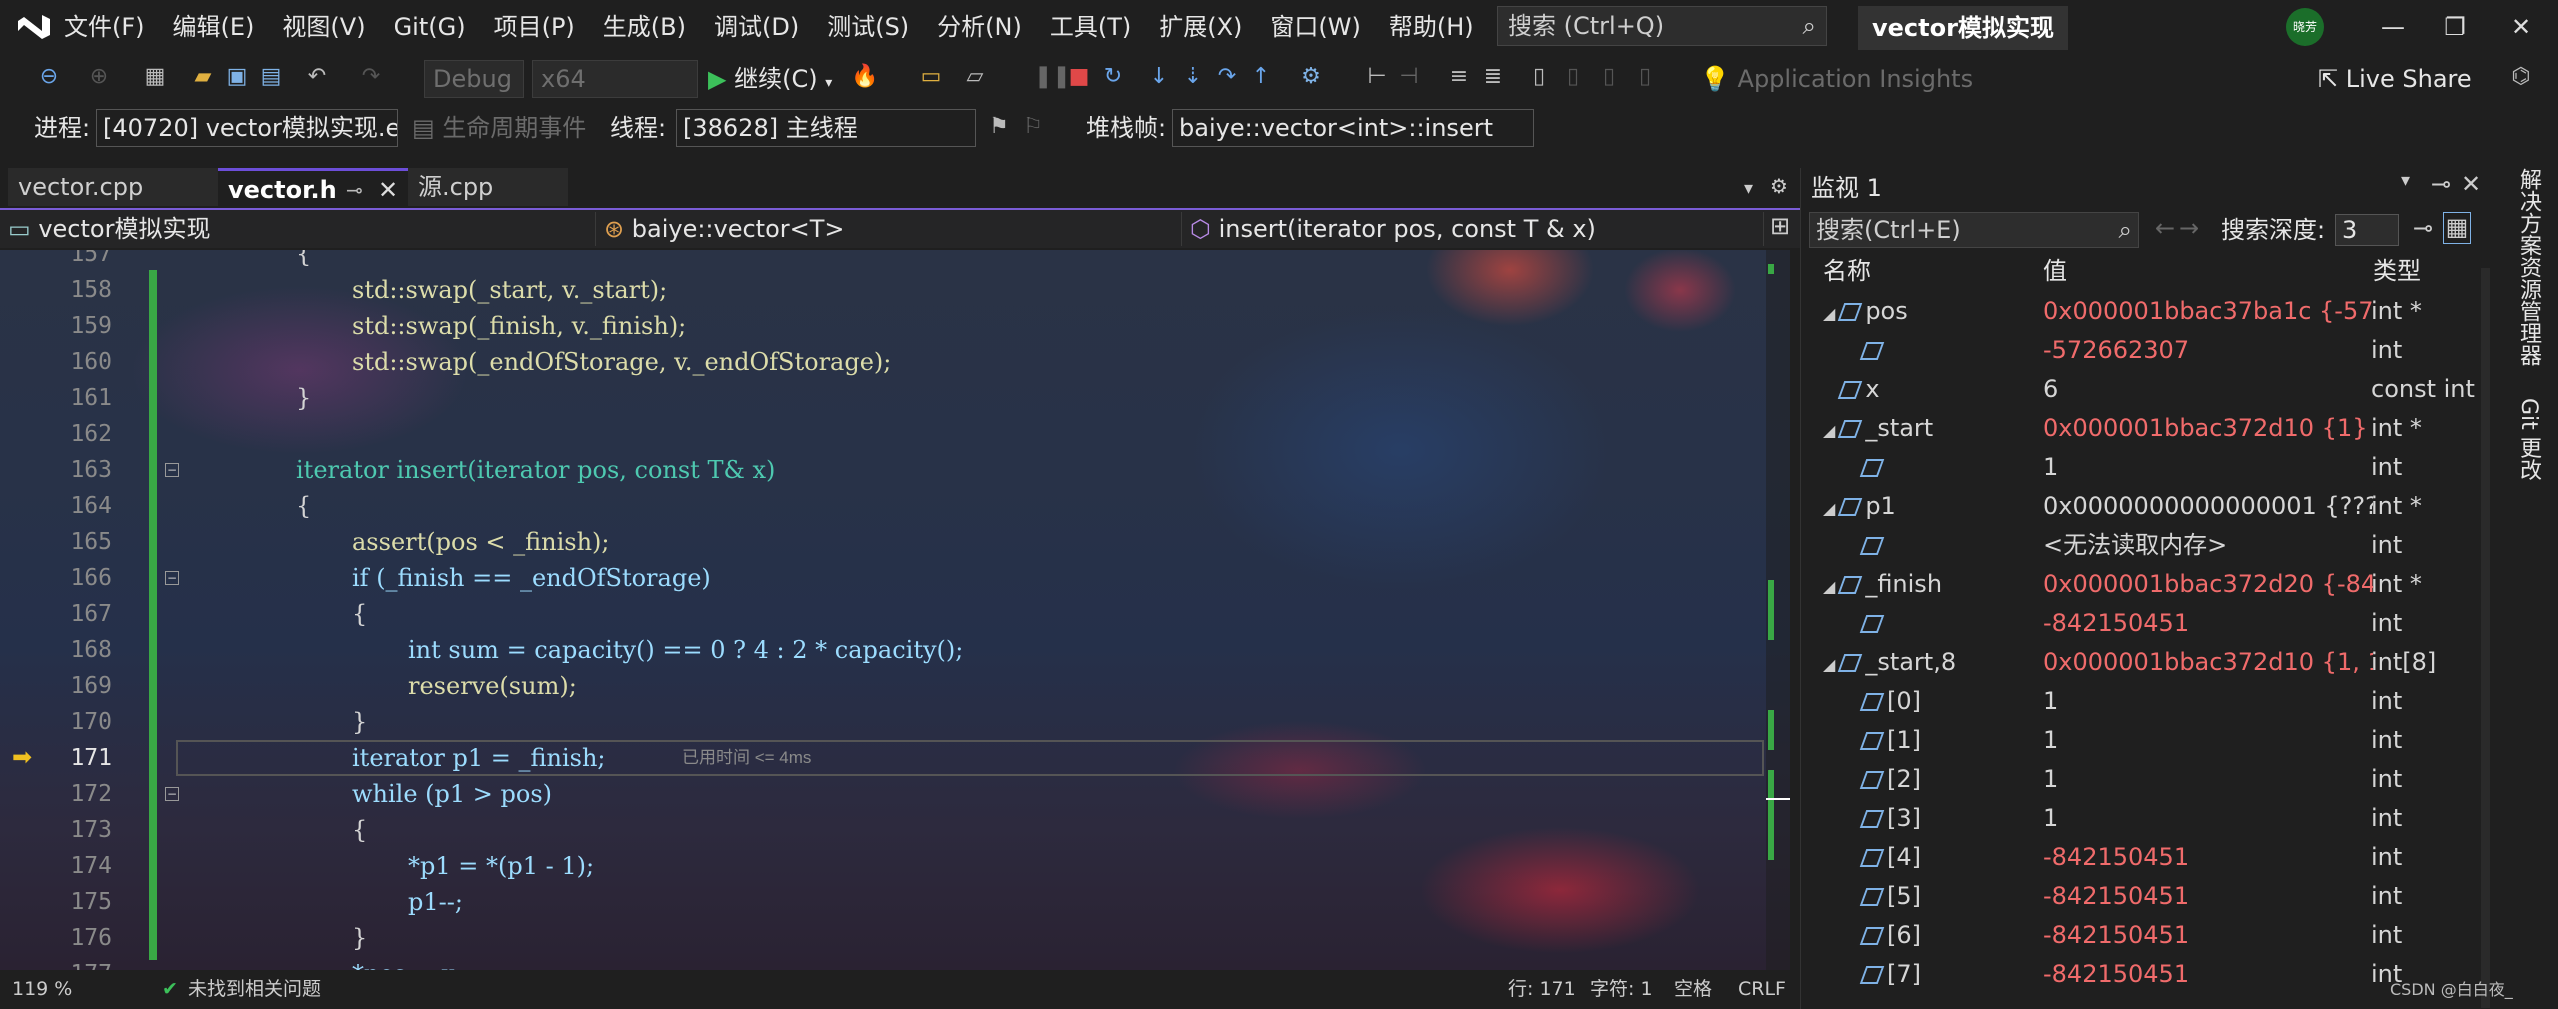 This screenshot has height=1009, width=2558. What do you see at coordinates (113, 187) in the screenshot?
I see `tab-vector-cpp: vector.cpp` at bounding box center [113, 187].